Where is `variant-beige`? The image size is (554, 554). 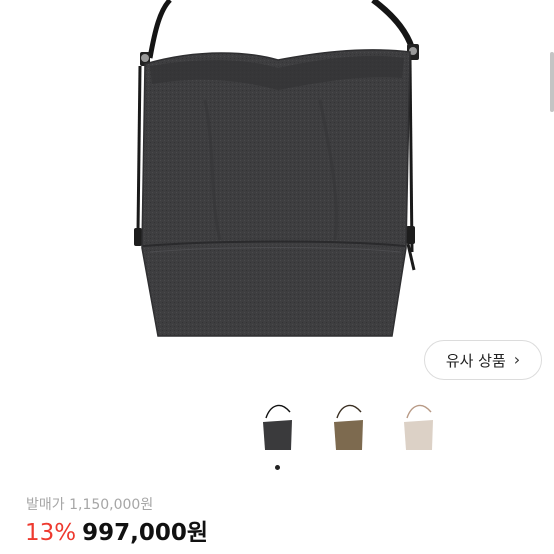
variant-beige is located at coordinates (419, 429).